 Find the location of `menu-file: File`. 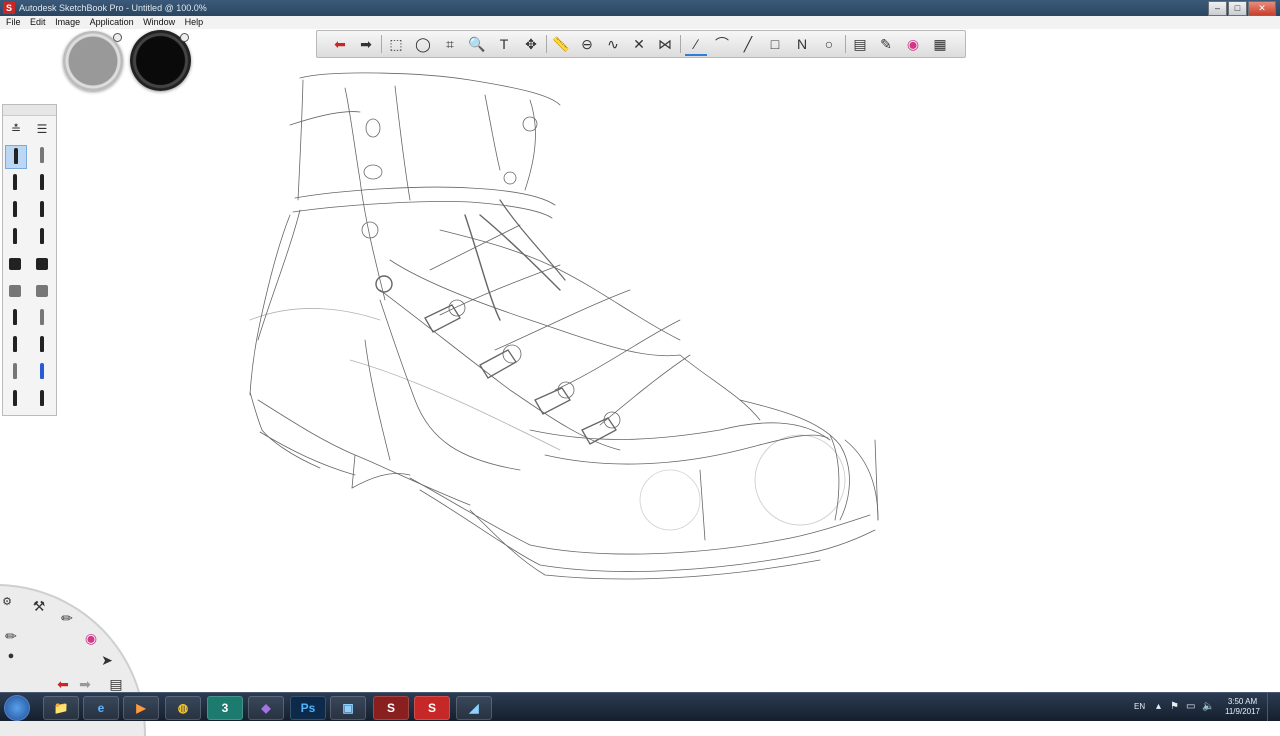

menu-file: File is located at coordinates (13, 22).